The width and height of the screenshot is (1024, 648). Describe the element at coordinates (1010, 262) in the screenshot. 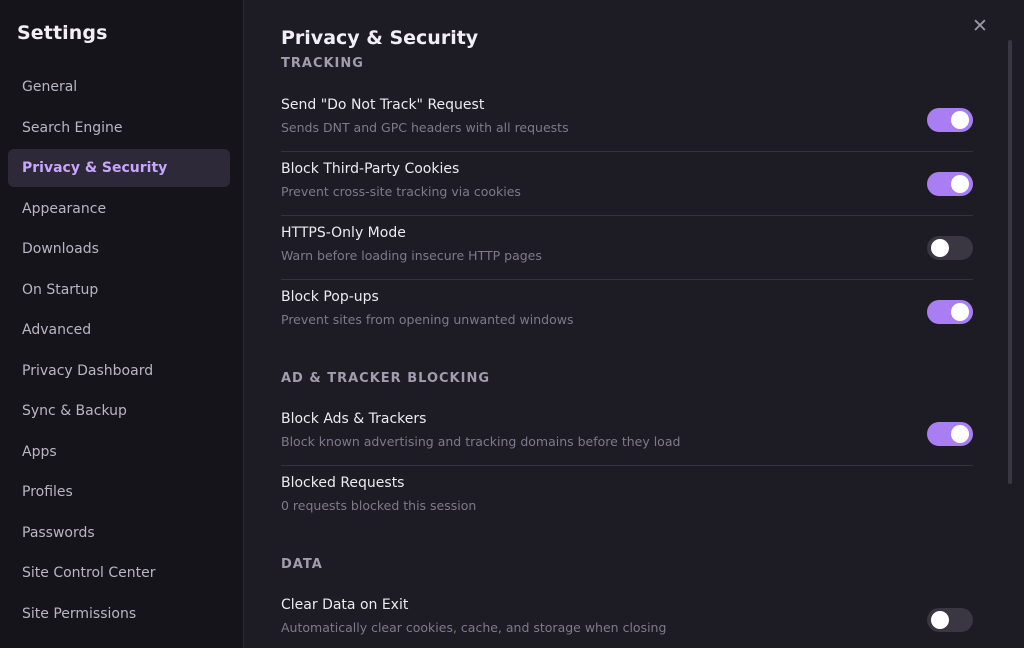

I see `scrollbar-thumb` at that location.